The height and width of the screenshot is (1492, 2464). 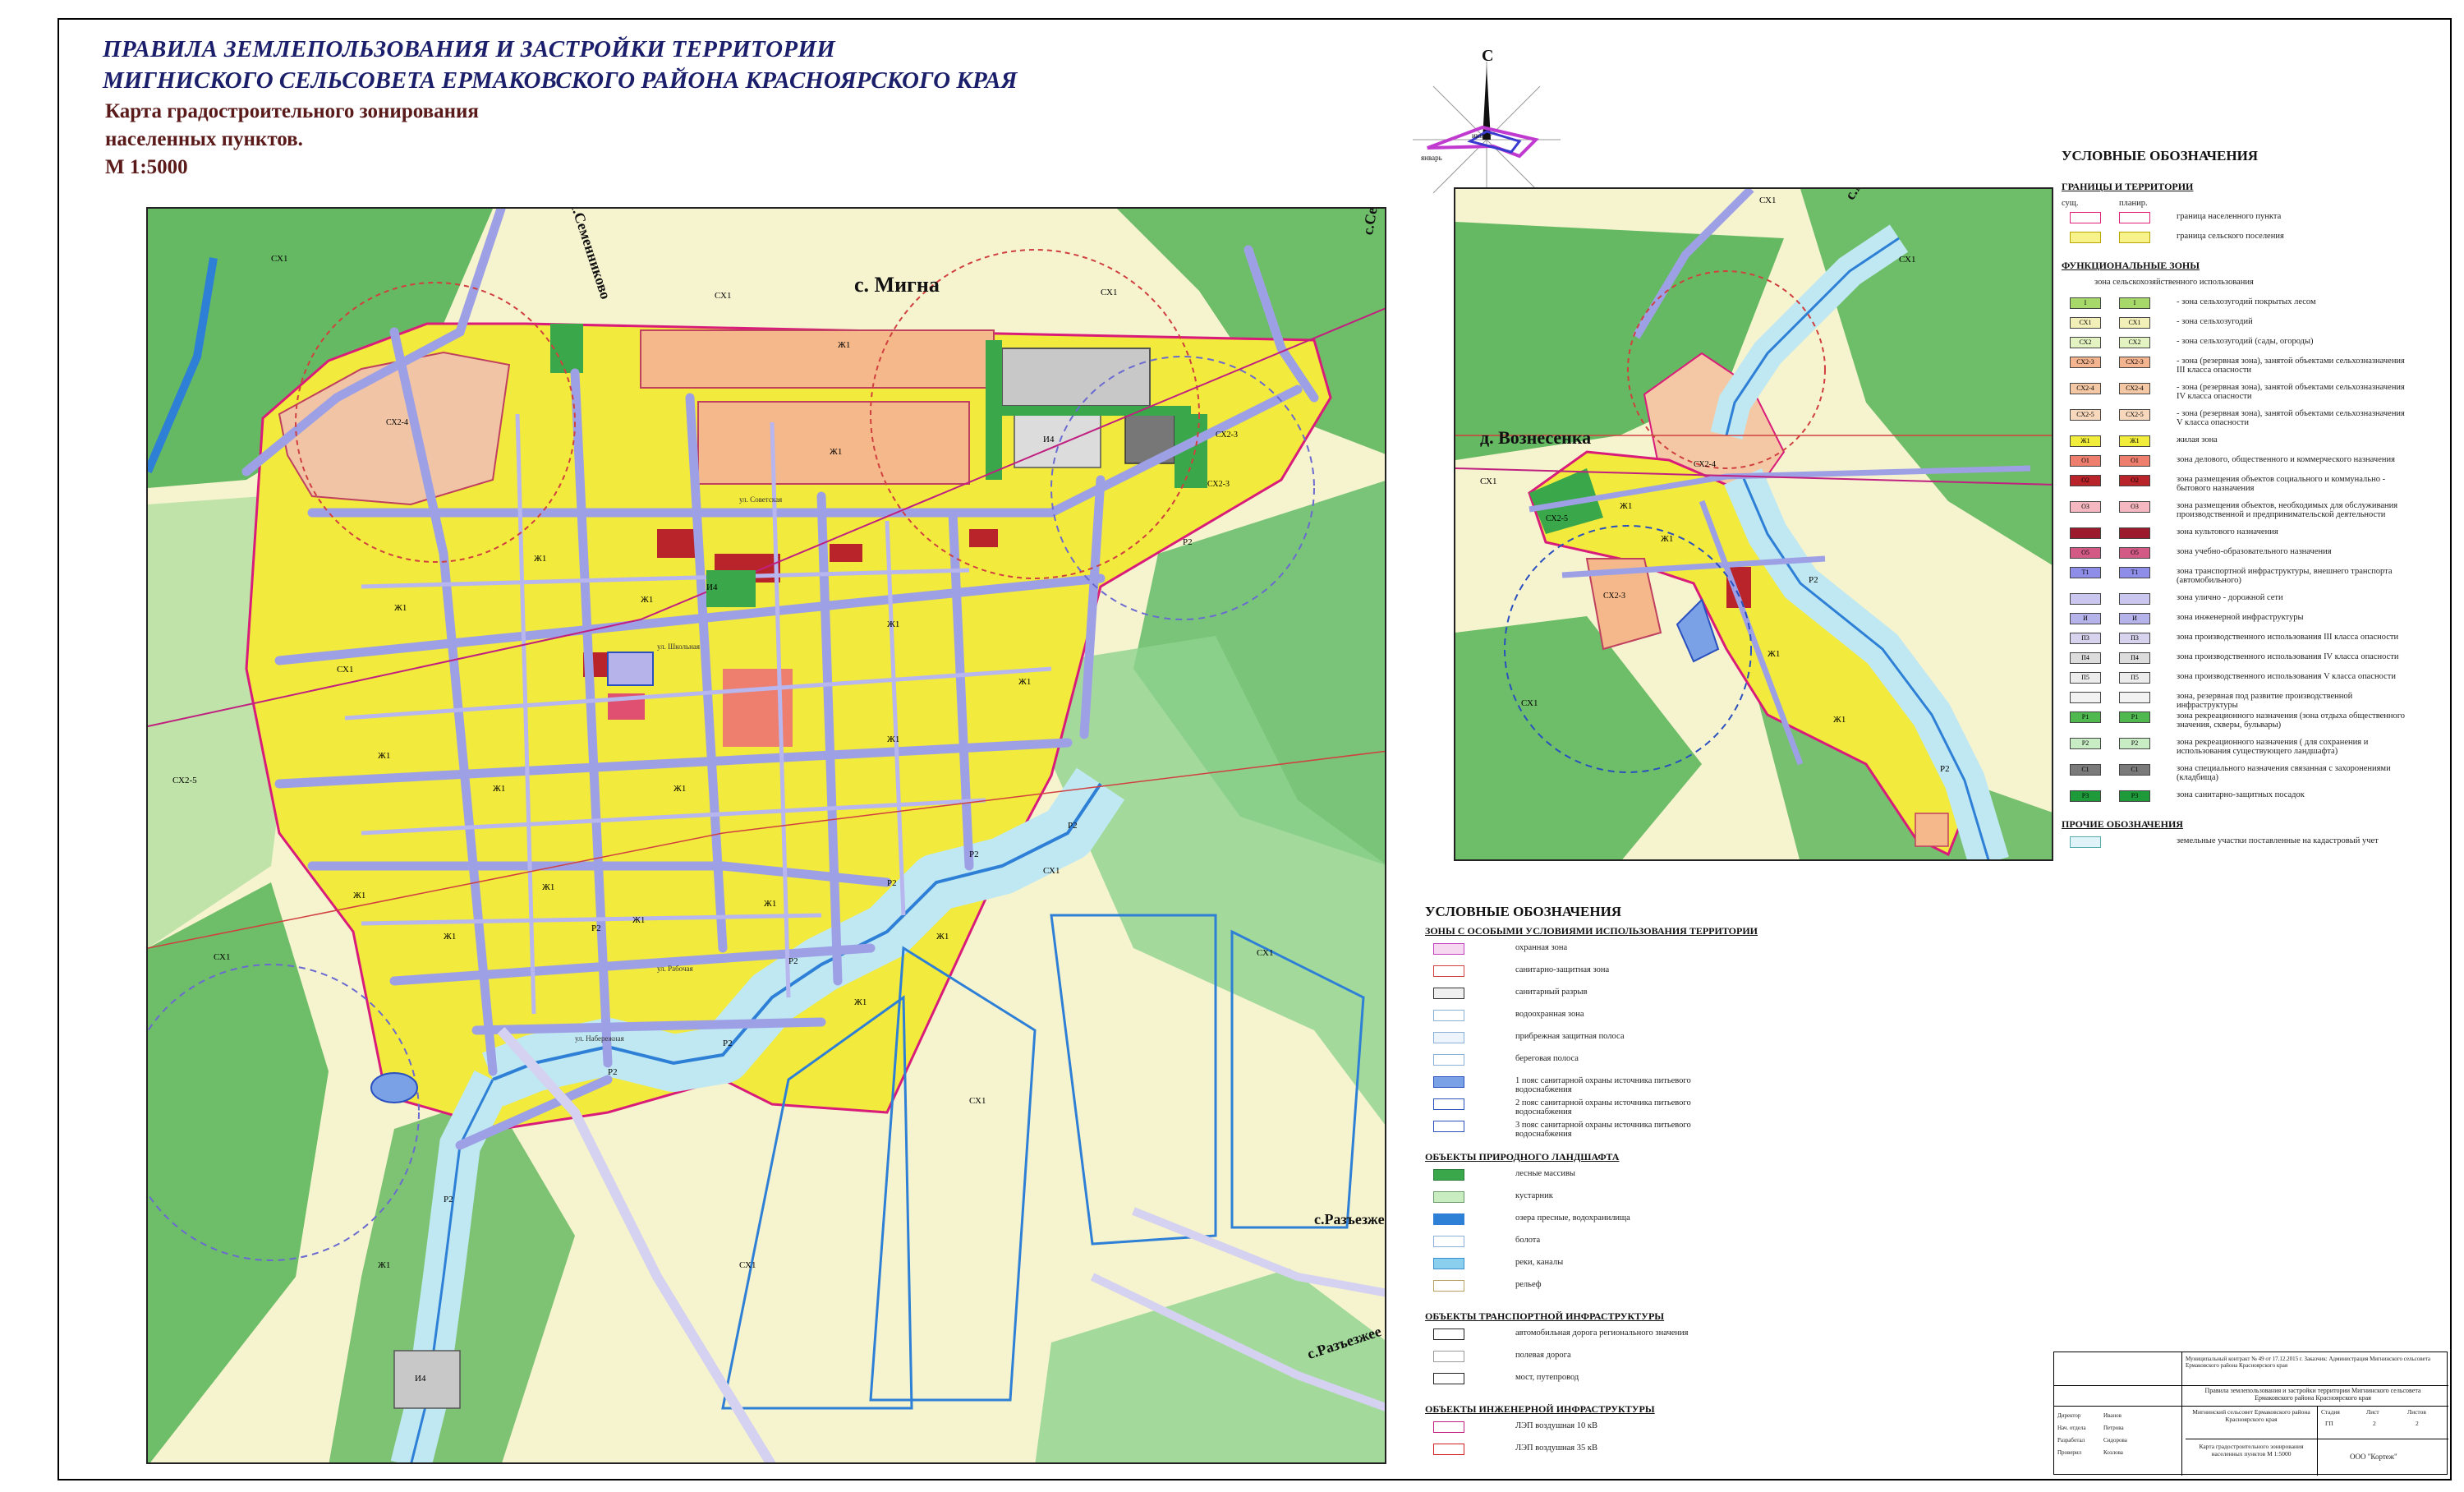 I want to click on title-block-role: Нач. отдела, so click(x=2071, y=1428).